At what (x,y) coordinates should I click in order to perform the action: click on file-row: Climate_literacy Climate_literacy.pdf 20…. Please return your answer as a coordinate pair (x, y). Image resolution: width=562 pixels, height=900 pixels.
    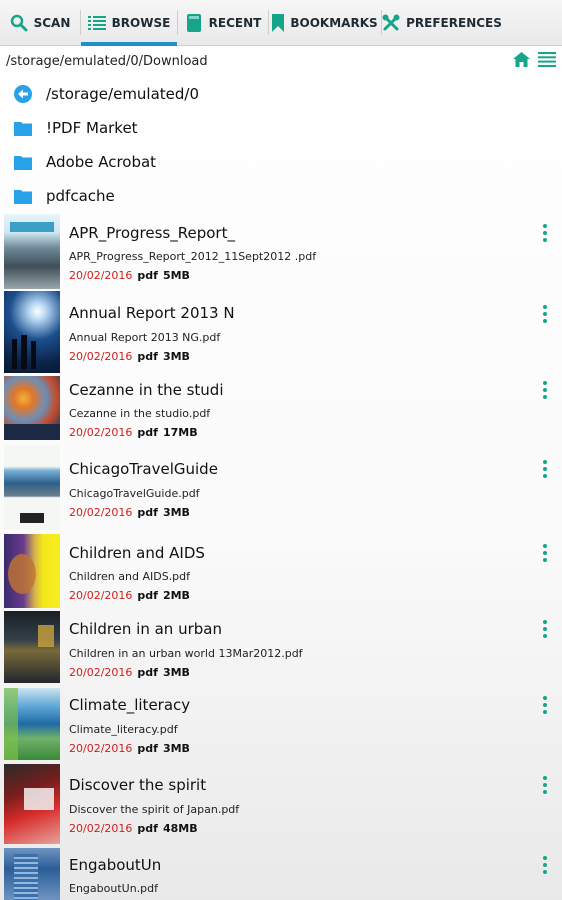
    Looking at the image, I should click on (281, 724).